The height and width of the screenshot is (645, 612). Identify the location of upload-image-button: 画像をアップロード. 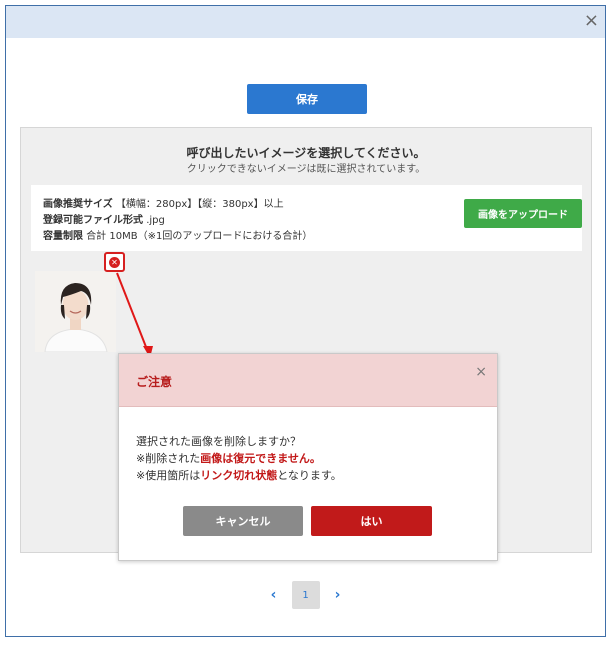
(523, 213).